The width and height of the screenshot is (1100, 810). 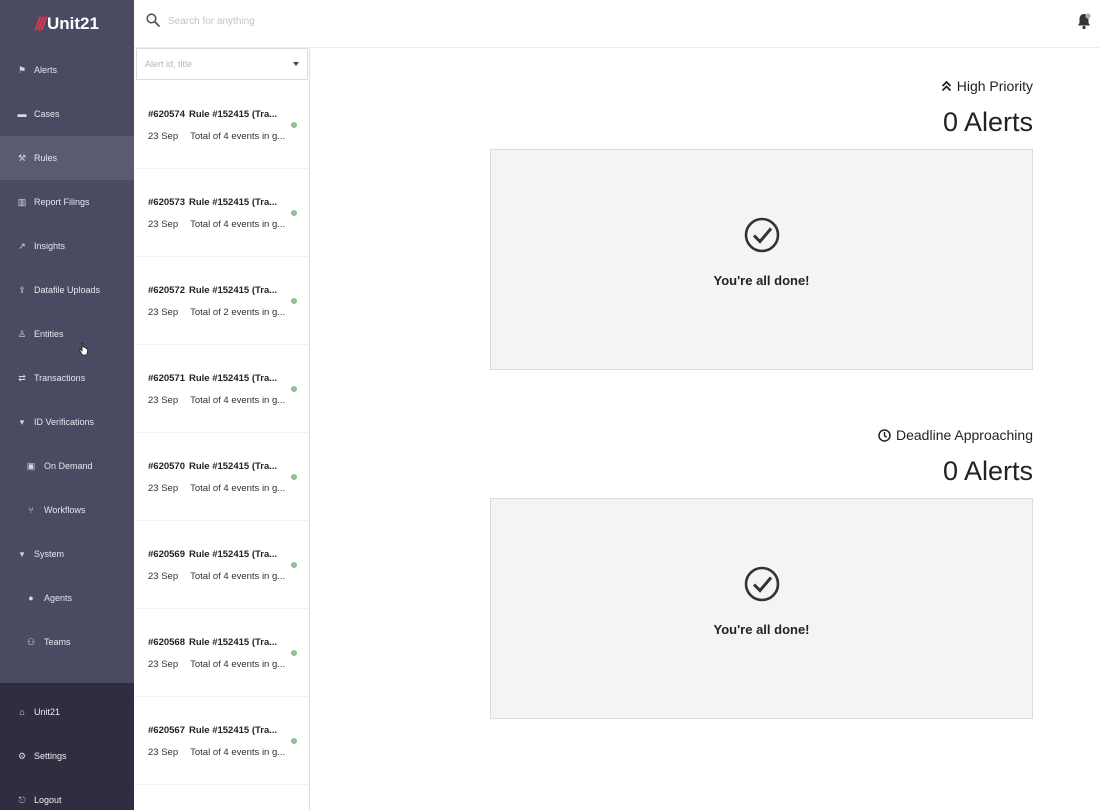 I want to click on alert-id: #620574, so click(x=166, y=114).